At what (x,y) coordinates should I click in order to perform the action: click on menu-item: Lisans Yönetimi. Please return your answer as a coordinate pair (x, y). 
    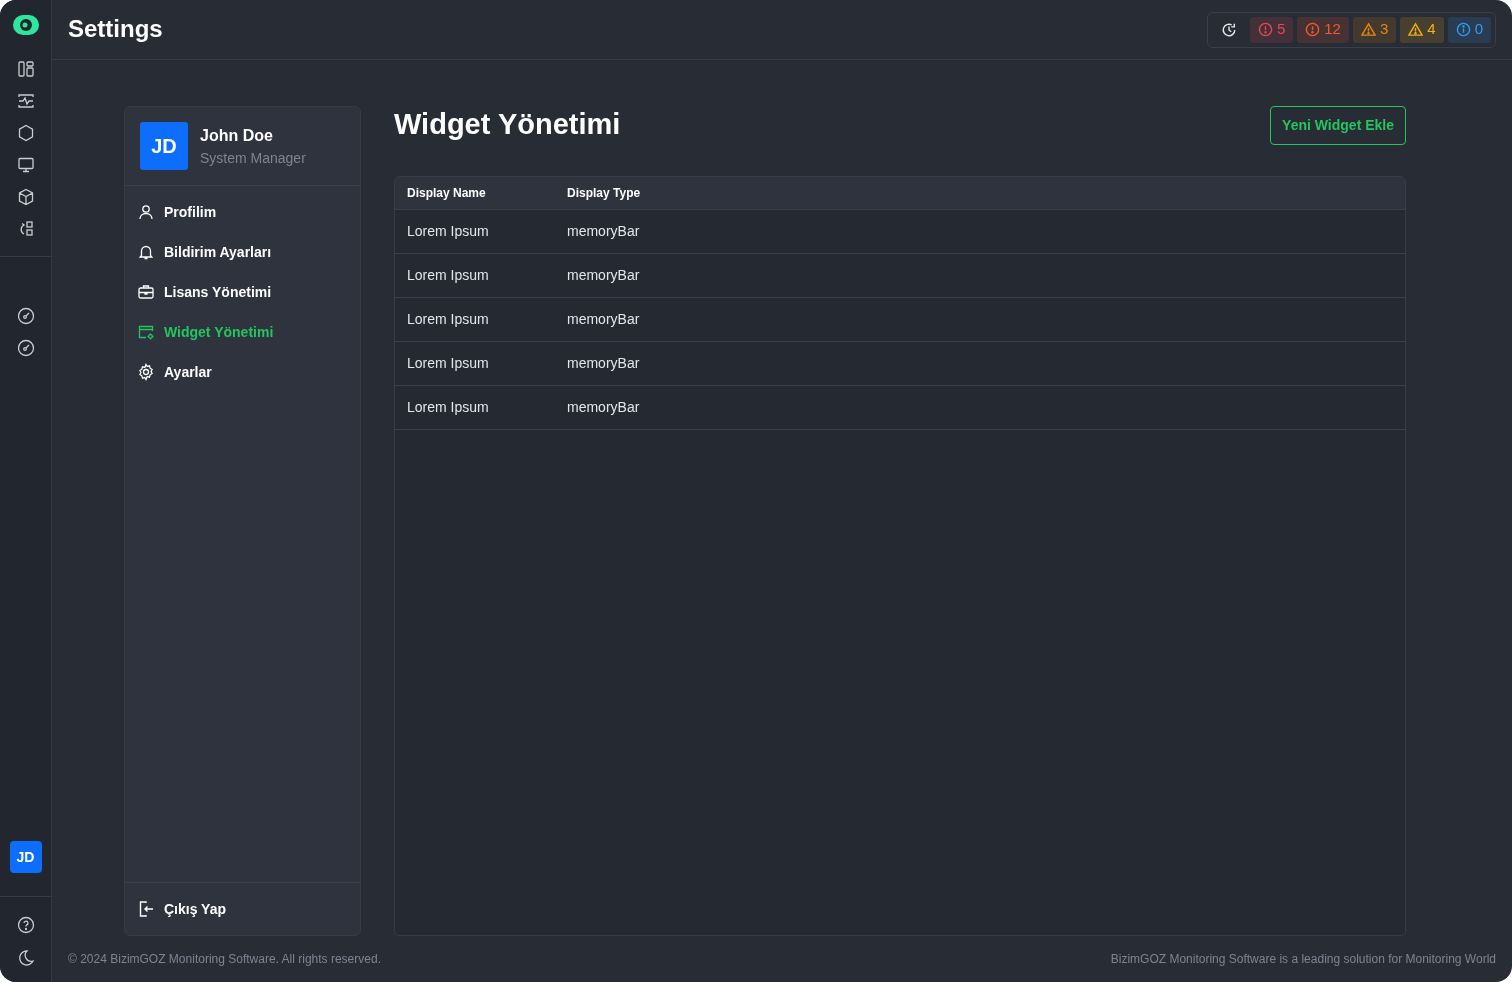
    Looking at the image, I should click on (242, 292).